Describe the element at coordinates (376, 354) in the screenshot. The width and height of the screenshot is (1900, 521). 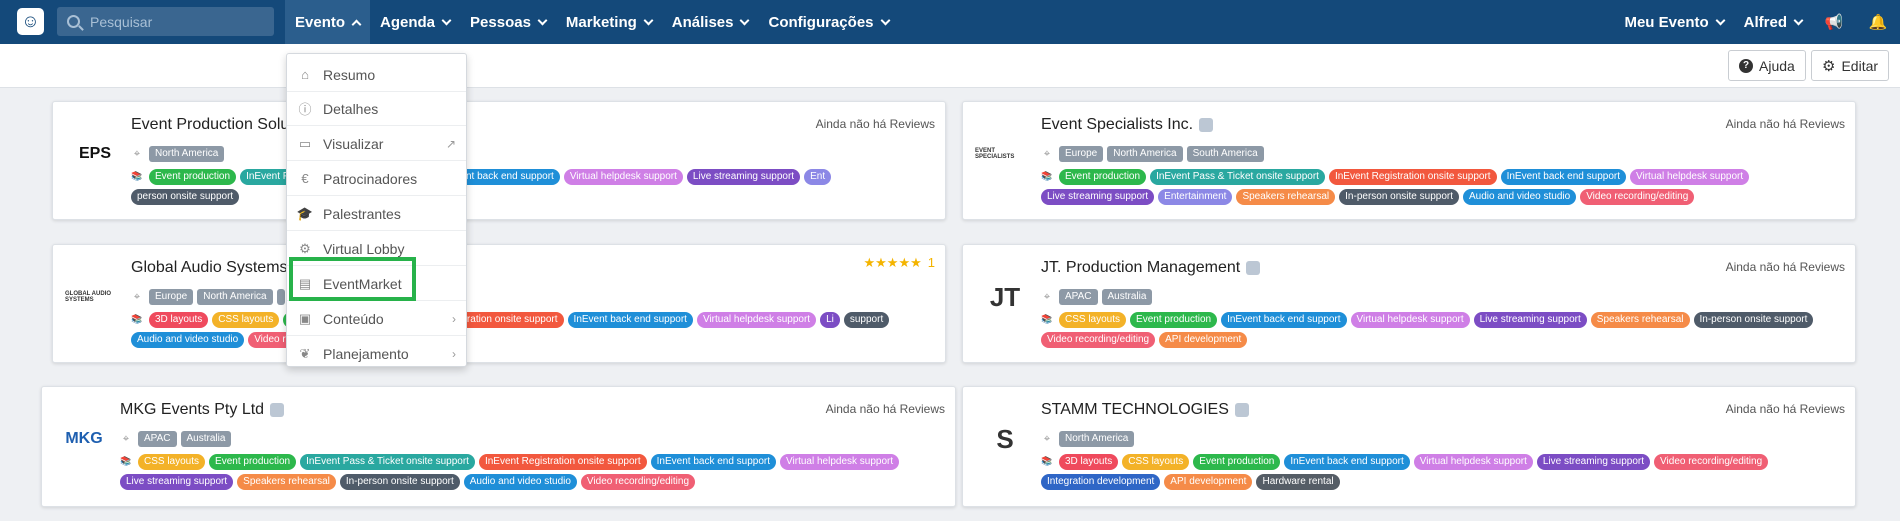
I see `menu-item-planejamento: ❦ Planejamento ›` at that location.